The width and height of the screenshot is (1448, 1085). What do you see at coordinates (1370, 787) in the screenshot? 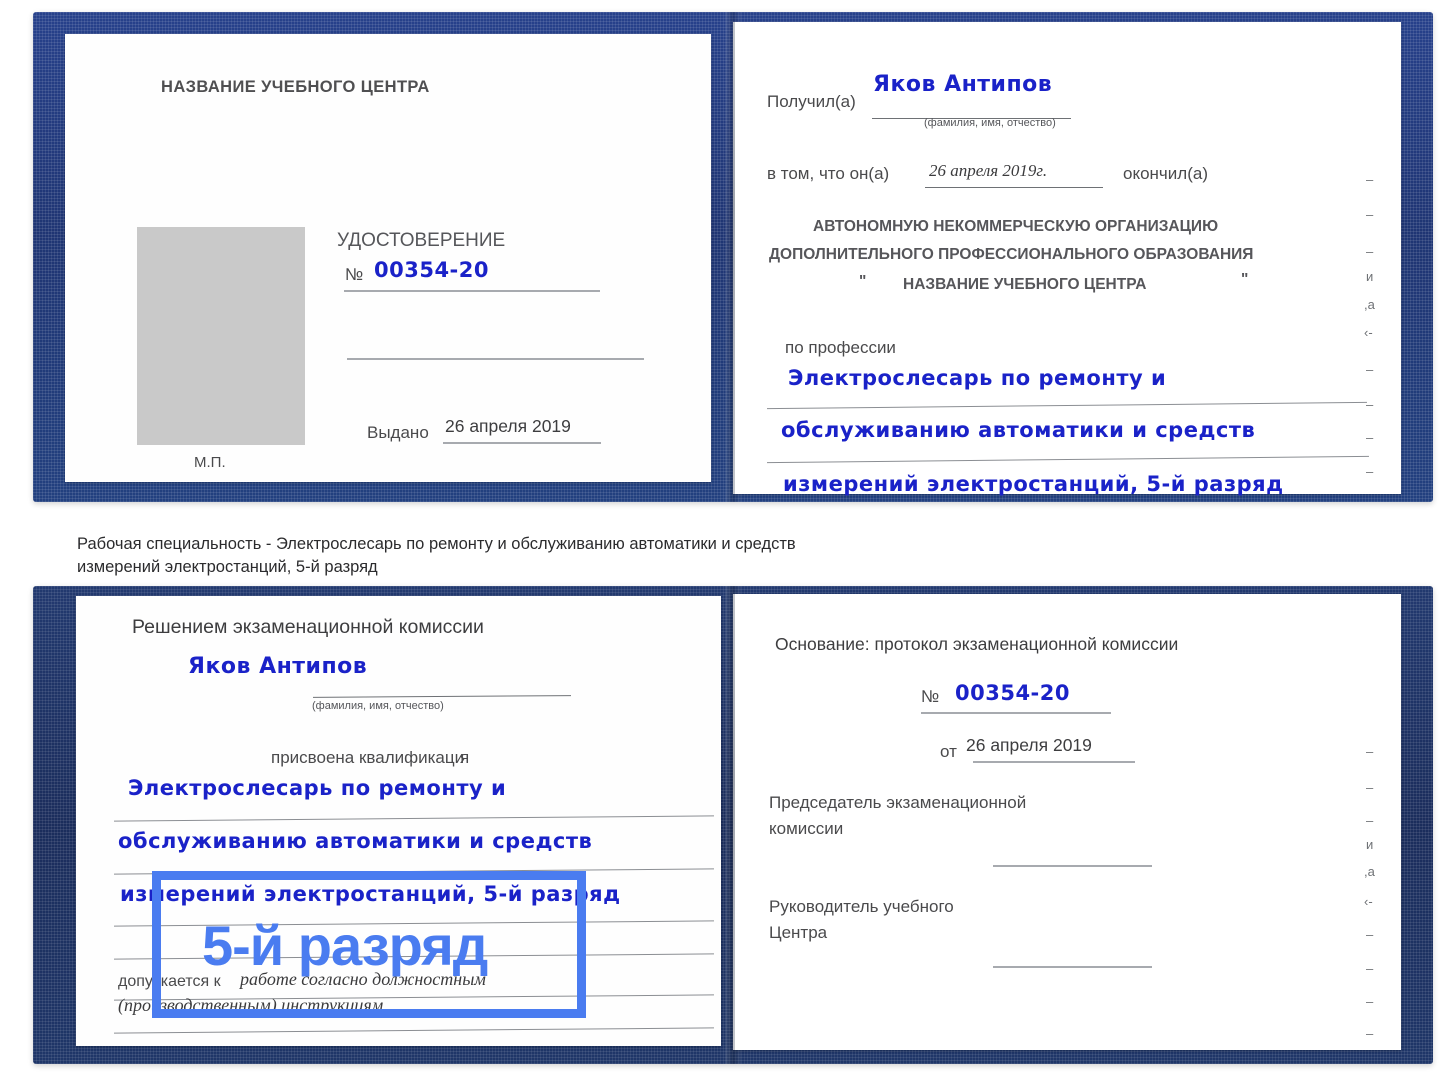
I see `bottom-margin-mark-1: –` at bounding box center [1370, 787].